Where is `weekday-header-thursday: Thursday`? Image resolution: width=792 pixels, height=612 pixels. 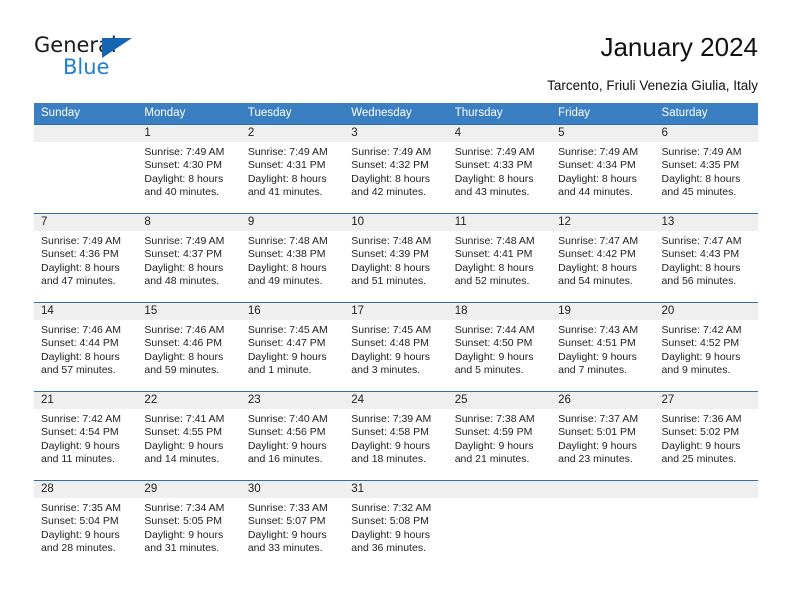
weekday-header-thursday: Thursday is located at coordinates (478, 113).